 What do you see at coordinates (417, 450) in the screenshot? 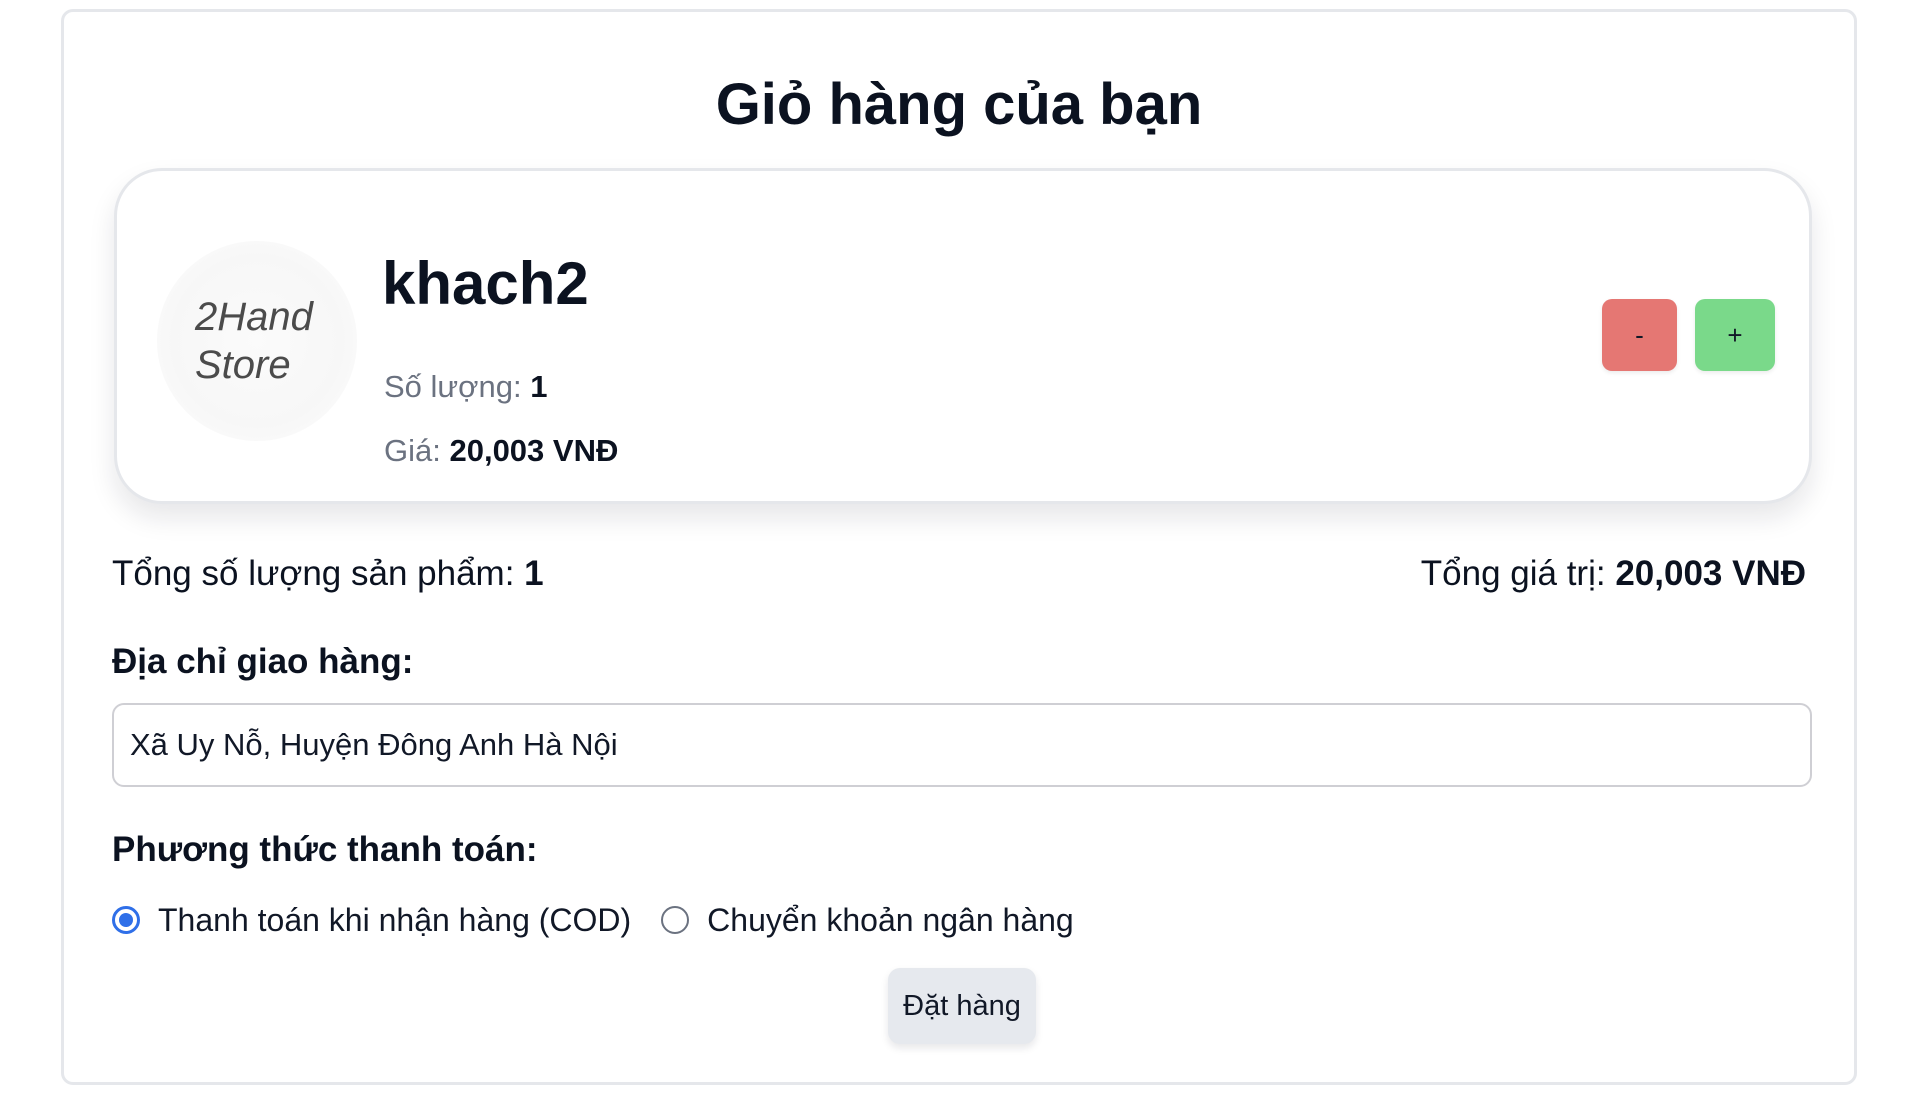
I see `price-label: Giá:` at bounding box center [417, 450].